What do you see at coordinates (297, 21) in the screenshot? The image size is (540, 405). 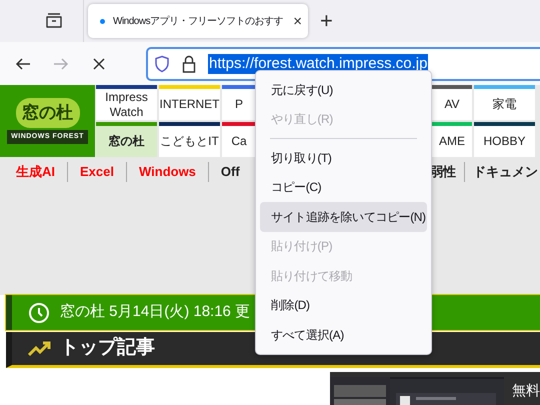 I see `close-icon: ×` at bounding box center [297, 21].